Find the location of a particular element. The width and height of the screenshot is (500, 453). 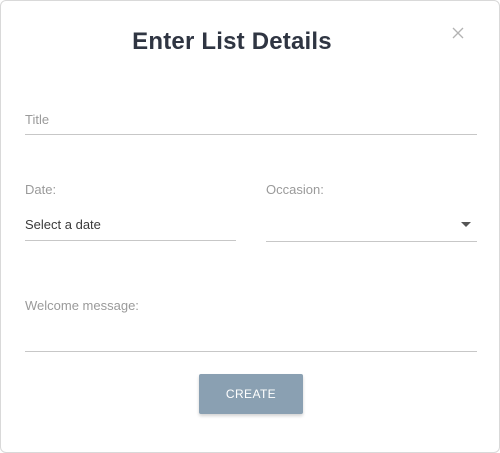

occasion-label: Occasion: is located at coordinates (295, 189).